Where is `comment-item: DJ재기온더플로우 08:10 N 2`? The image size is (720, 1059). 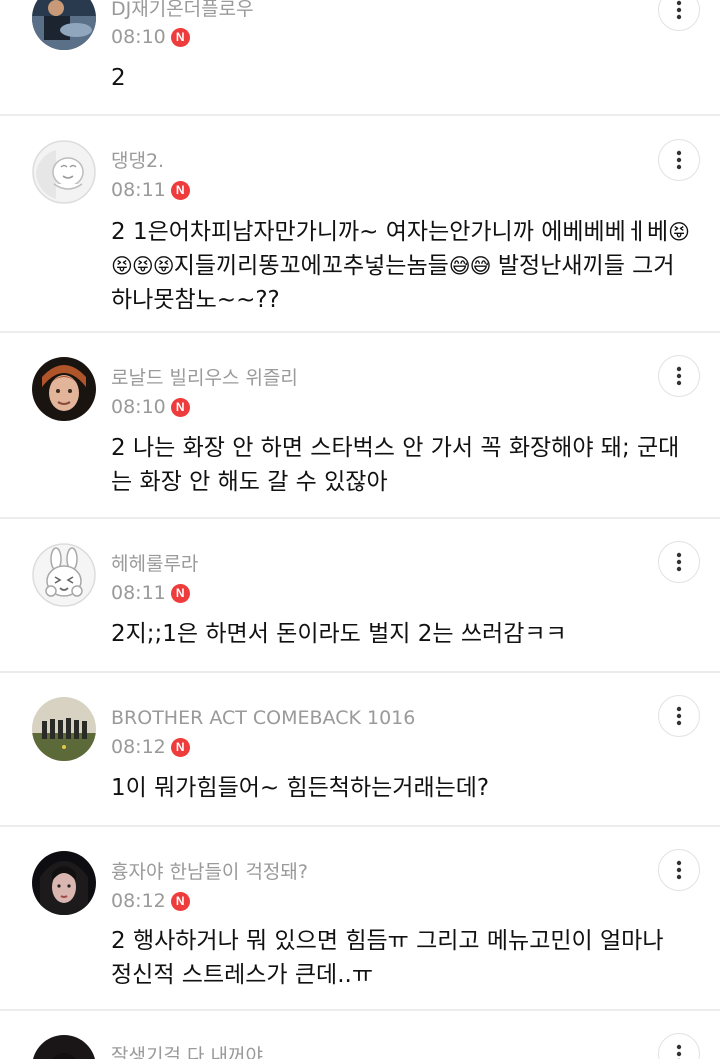
comment-item: DJ재기온더플로우 08:10 N 2 is located at coordinates (360, 58).